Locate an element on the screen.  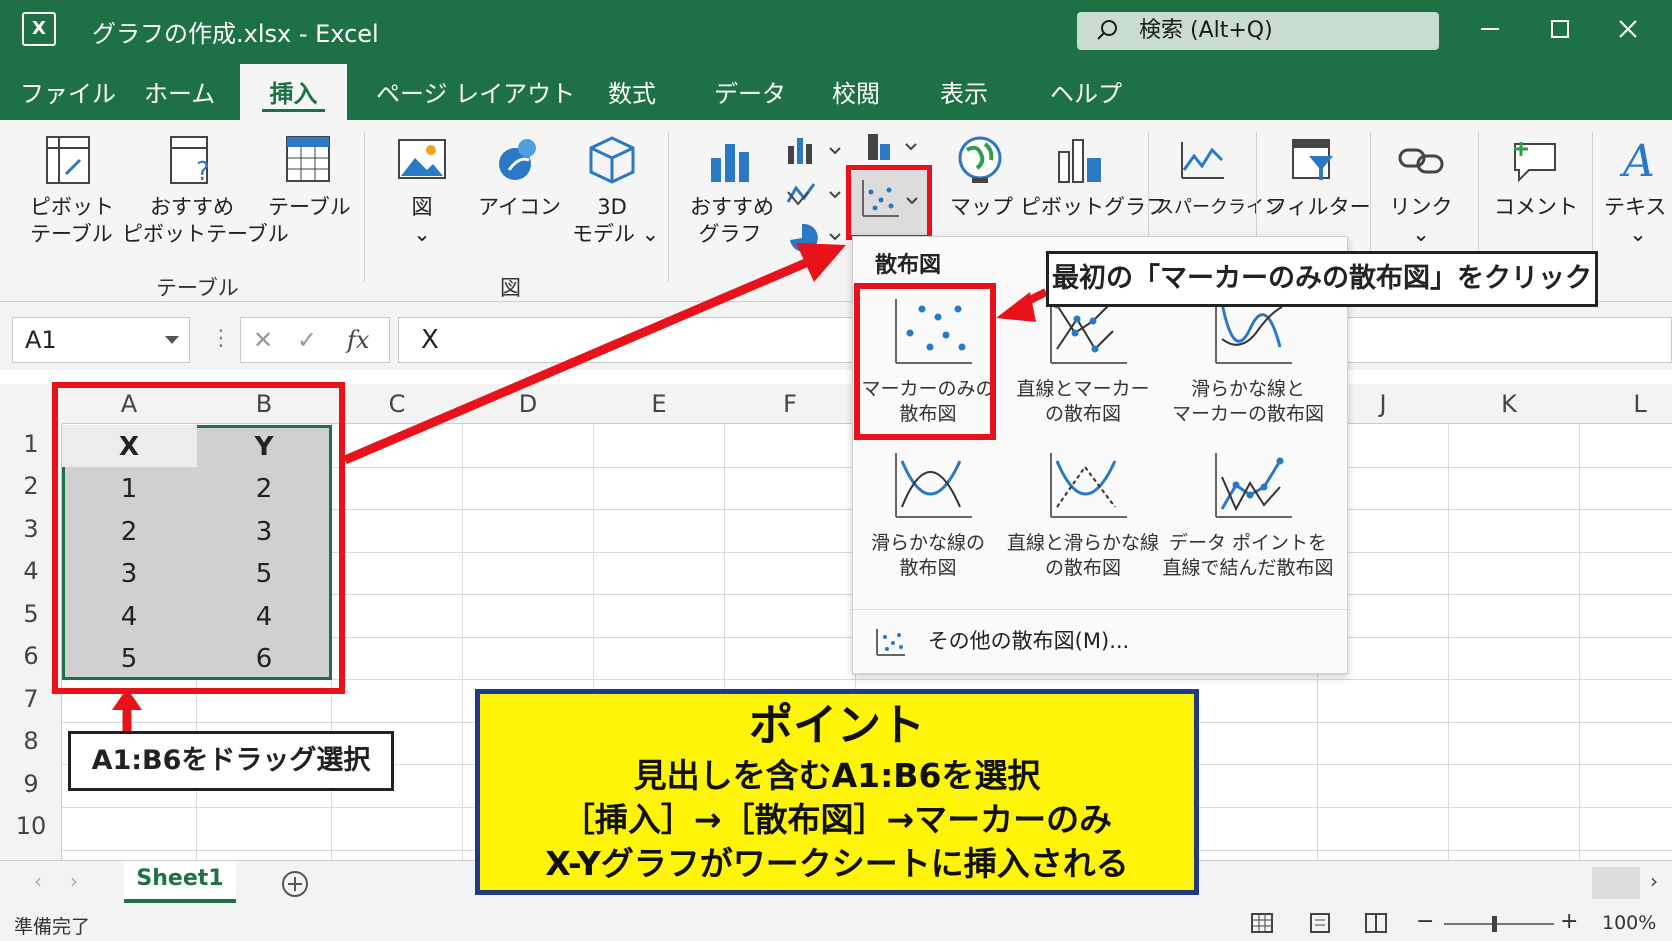
sheet-tab-sheet1: Sheet1 is located at coordinates (180, 882).